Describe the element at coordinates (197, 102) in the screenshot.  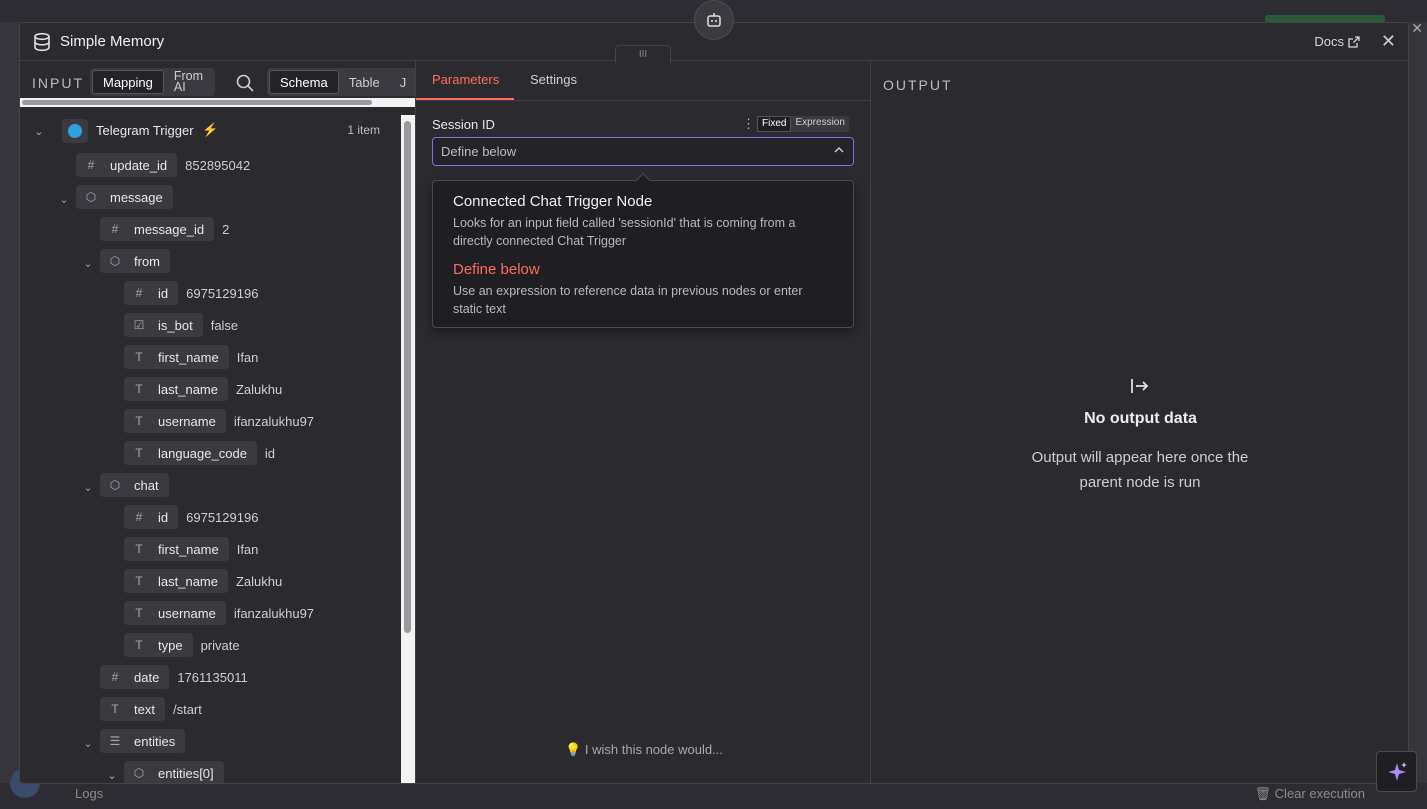
I see `horizontal-scrollbar` at that location.